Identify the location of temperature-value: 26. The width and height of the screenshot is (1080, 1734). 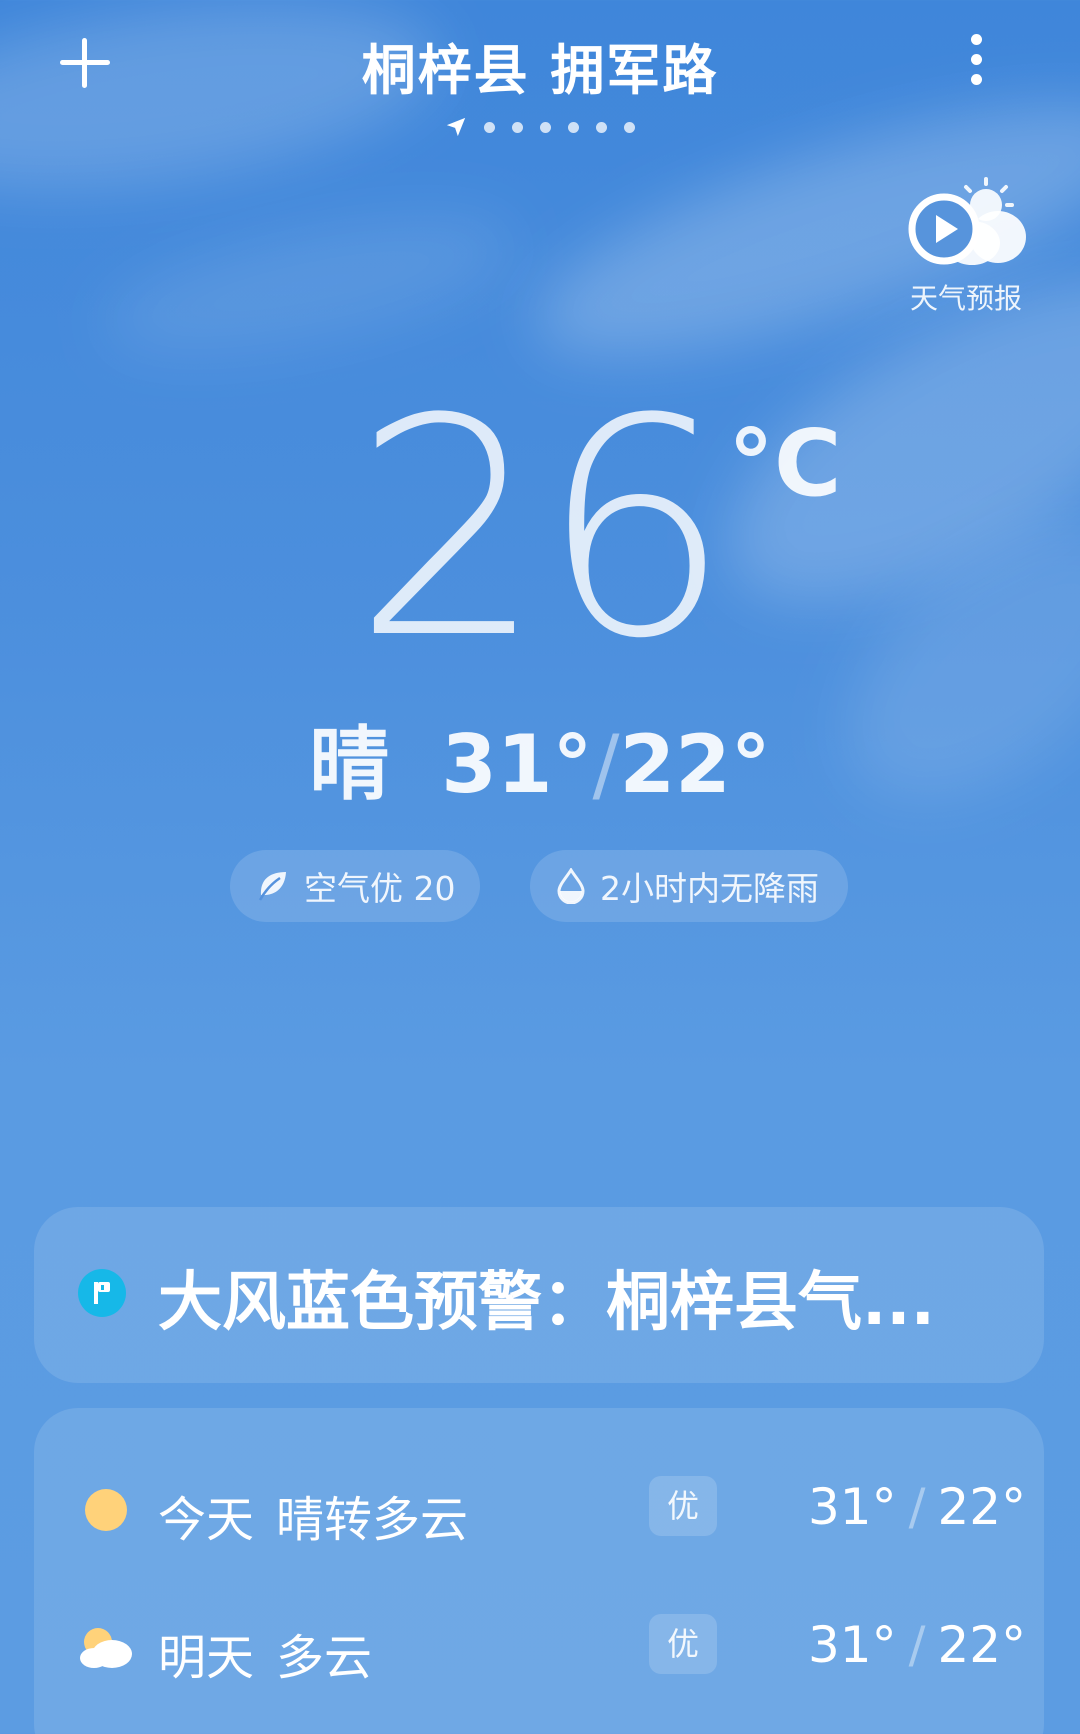
(542, 529).